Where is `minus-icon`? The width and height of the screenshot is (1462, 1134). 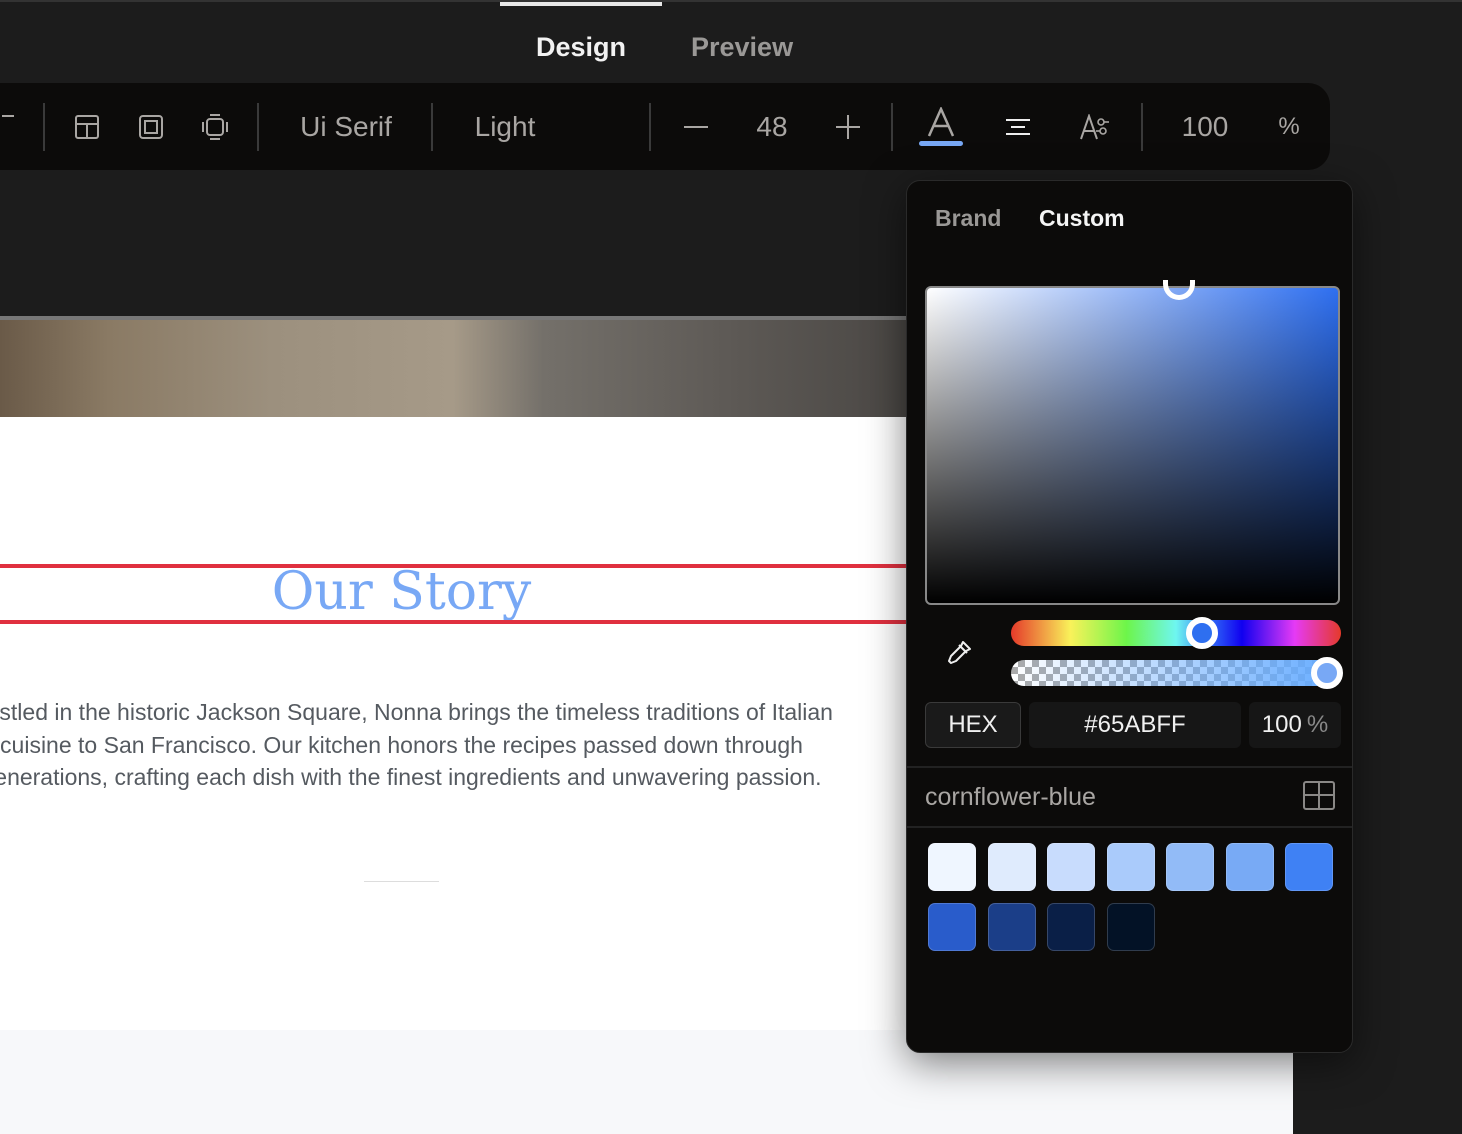
minus-icon is located at coordinates (696, 126).